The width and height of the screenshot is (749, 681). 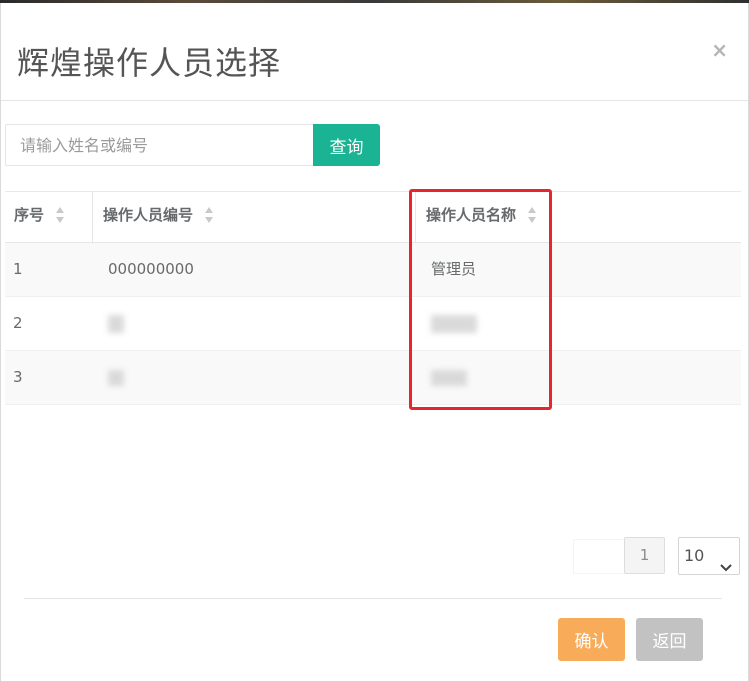 I want to click on cell-index: 2, so click(x=18, y=323).